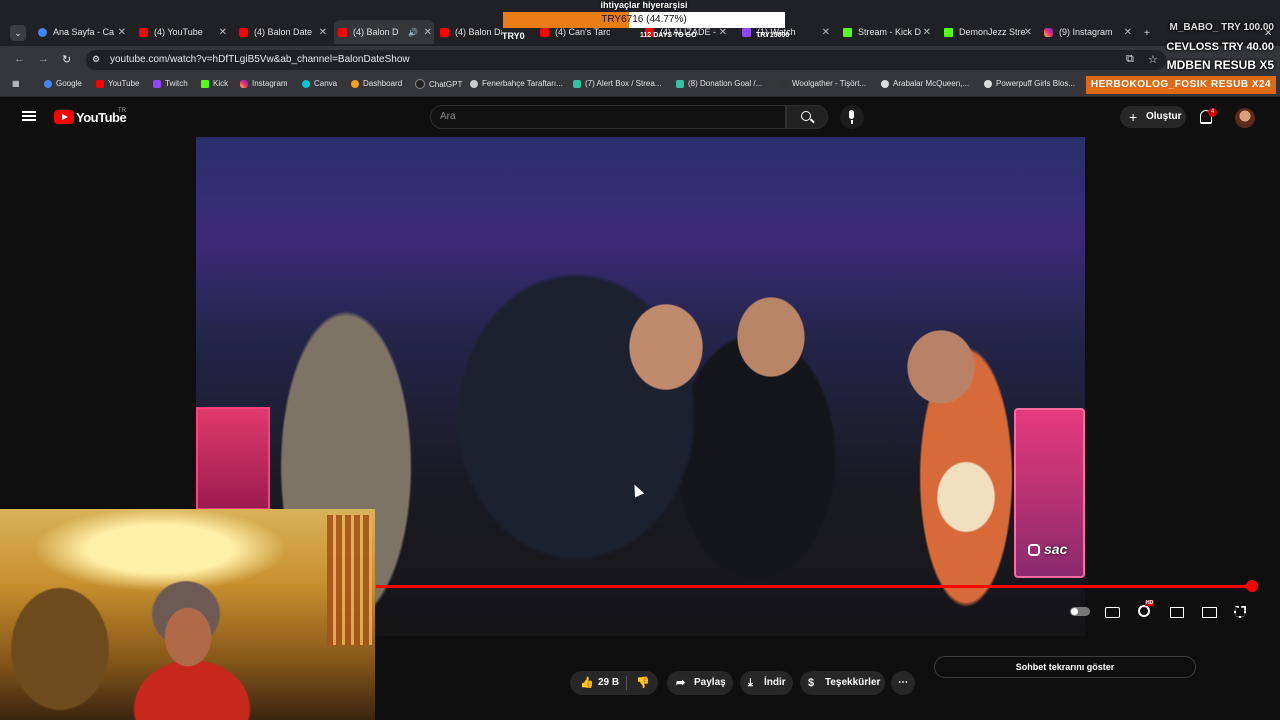 The image size is (1280, 720). What do you see at coordinates (1130, 59) in the screenshot?
I see `install-icon: ⧉` at bounding box center [1130, 59].